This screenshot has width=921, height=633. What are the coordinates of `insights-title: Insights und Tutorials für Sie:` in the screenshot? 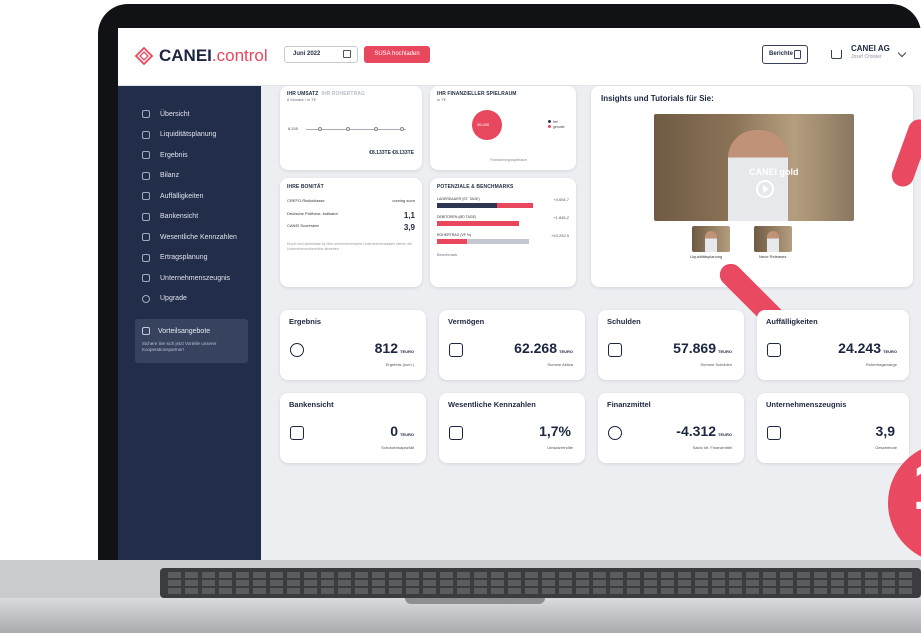 It's located at (657, 98).